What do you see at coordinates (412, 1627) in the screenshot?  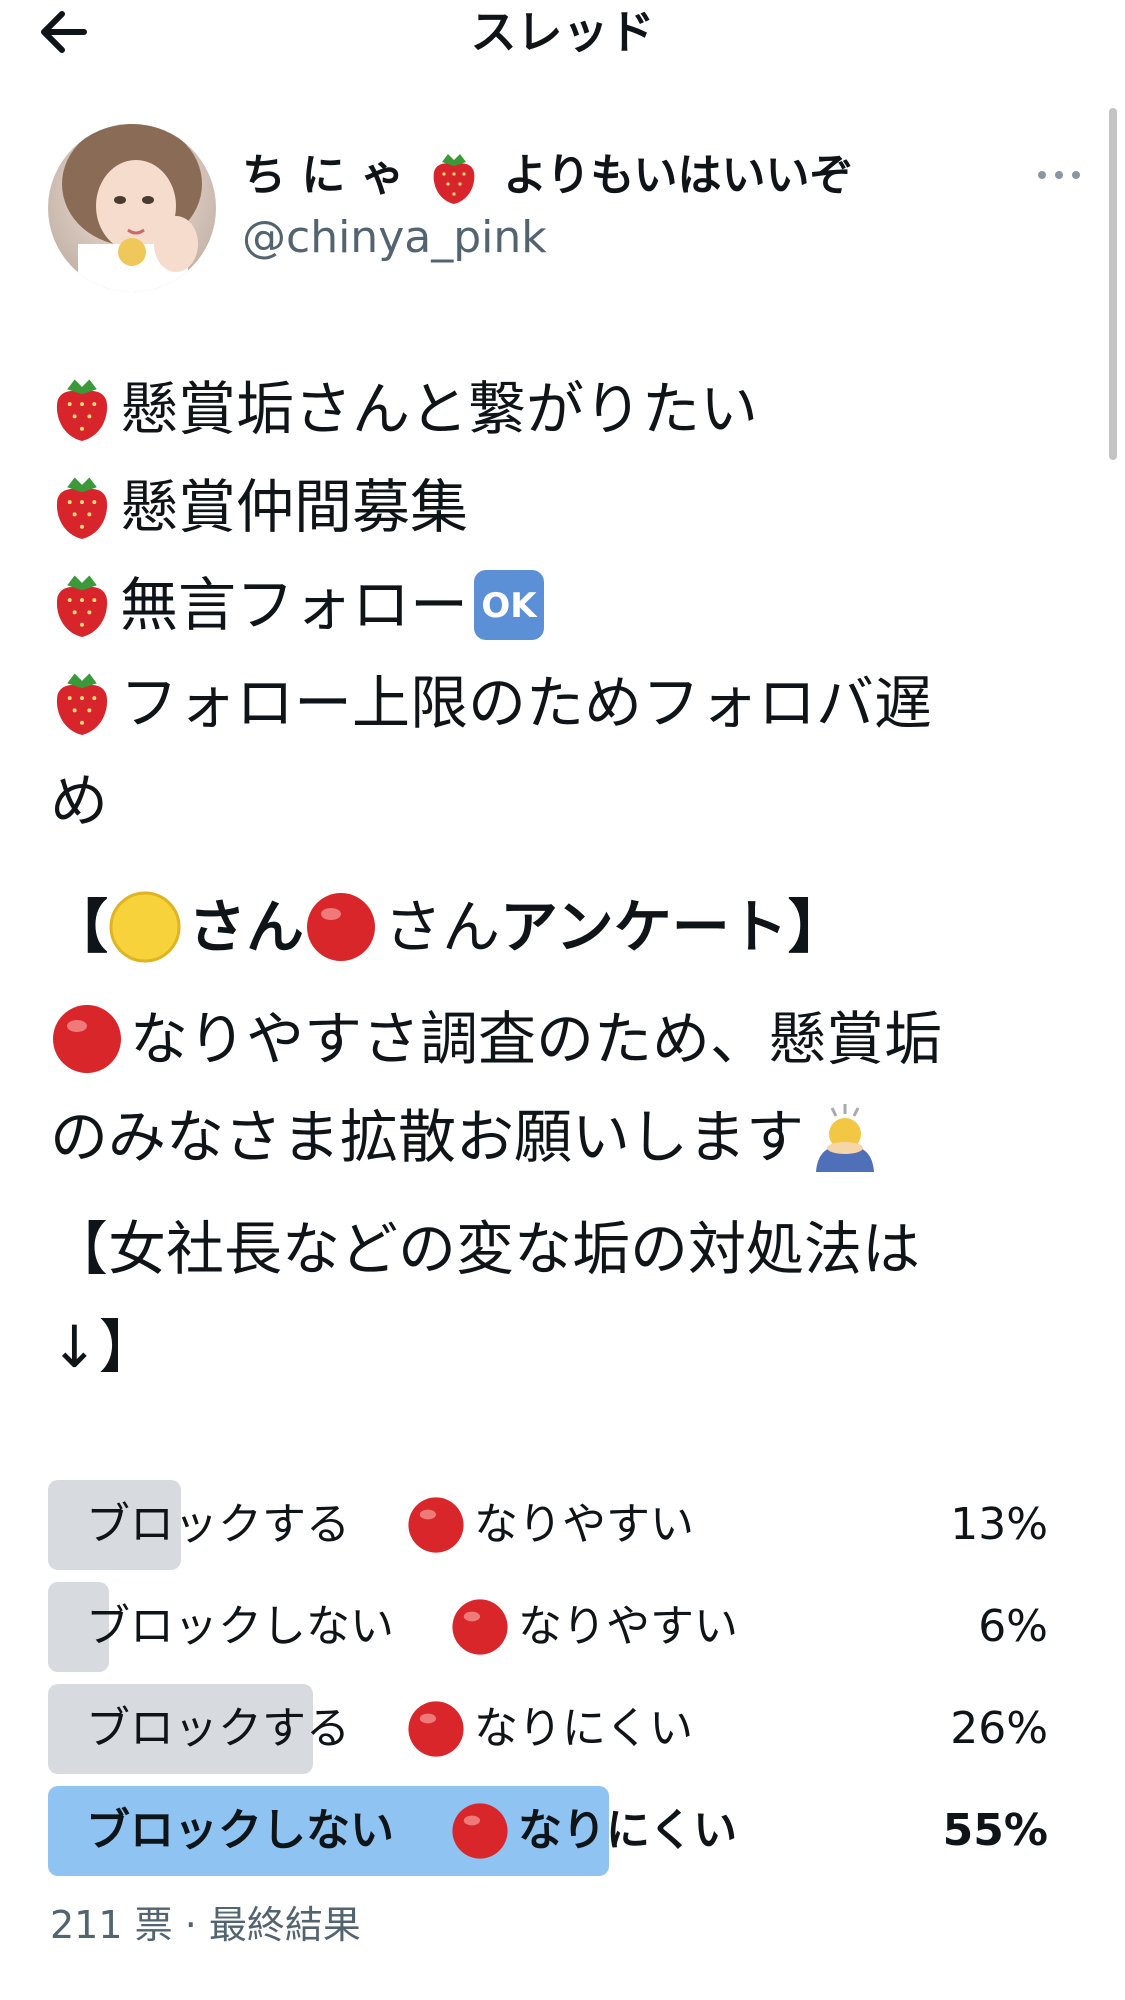 I see `poll-option-label: ブロックしない なりやすい` at bounding box center [412, 1627].